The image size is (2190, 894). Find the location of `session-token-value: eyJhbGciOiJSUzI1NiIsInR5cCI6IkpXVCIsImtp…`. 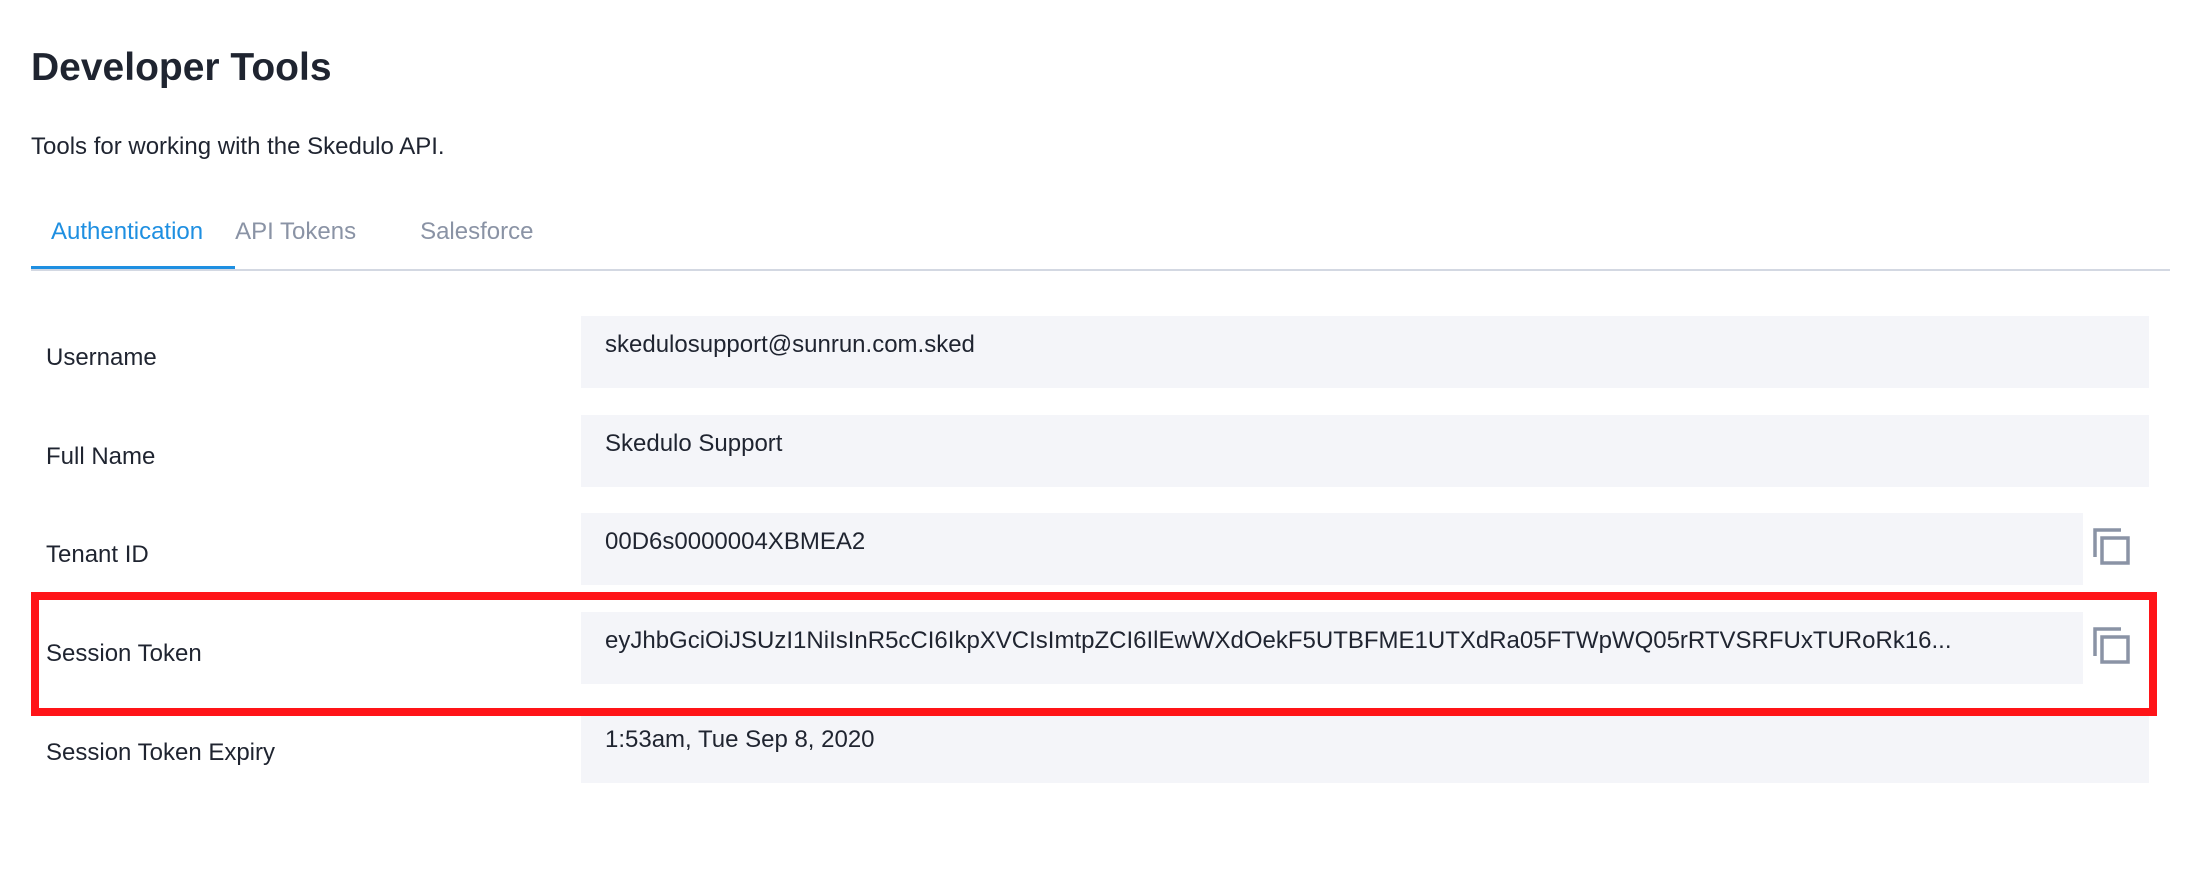

session-token-value: eyJhbGciOiJSUzI1NiIsInR5cCI6IkpXVCIsImtp… is located at coordinates (1278, 640).